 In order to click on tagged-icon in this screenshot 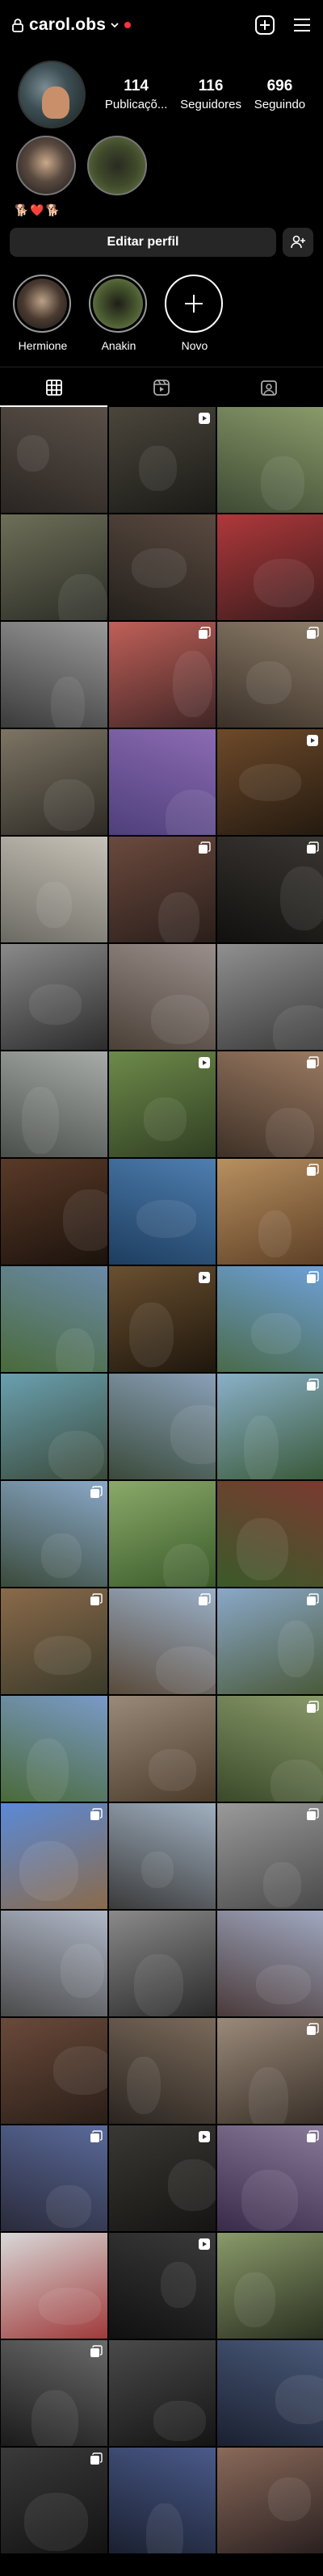, I will do `click(269, 388)`.